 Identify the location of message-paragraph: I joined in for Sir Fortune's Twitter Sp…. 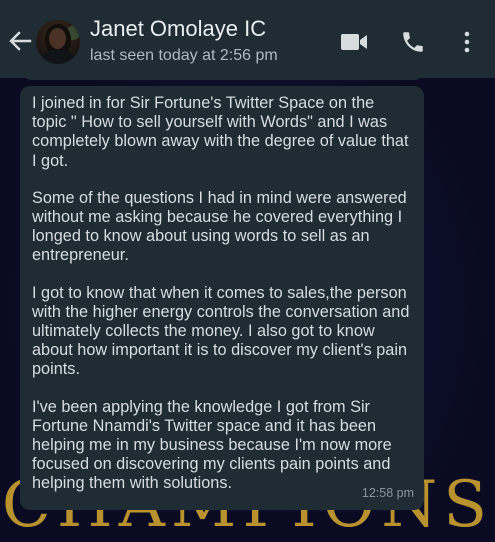
(220, 132).